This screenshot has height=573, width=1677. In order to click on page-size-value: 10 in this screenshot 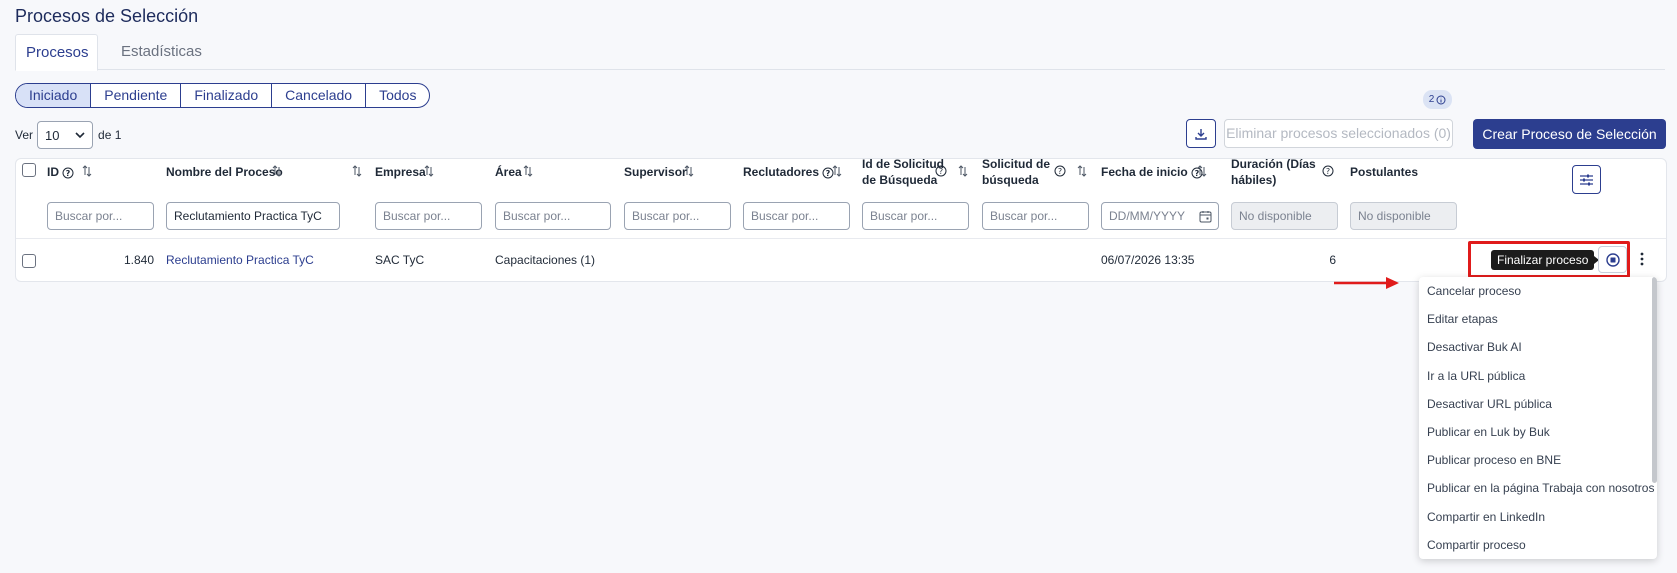, I will do `click(52, 135)`.